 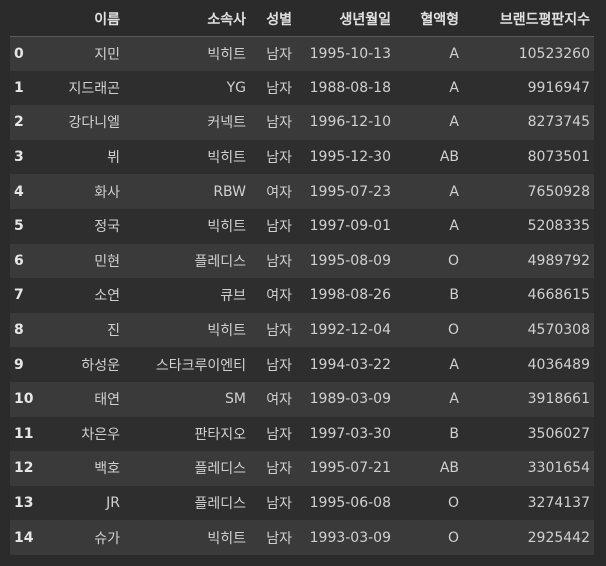 What do you see at coordinates (113, 331) in the screenshot?
I see `cell-name: 진` at bounding box center [113, 331].